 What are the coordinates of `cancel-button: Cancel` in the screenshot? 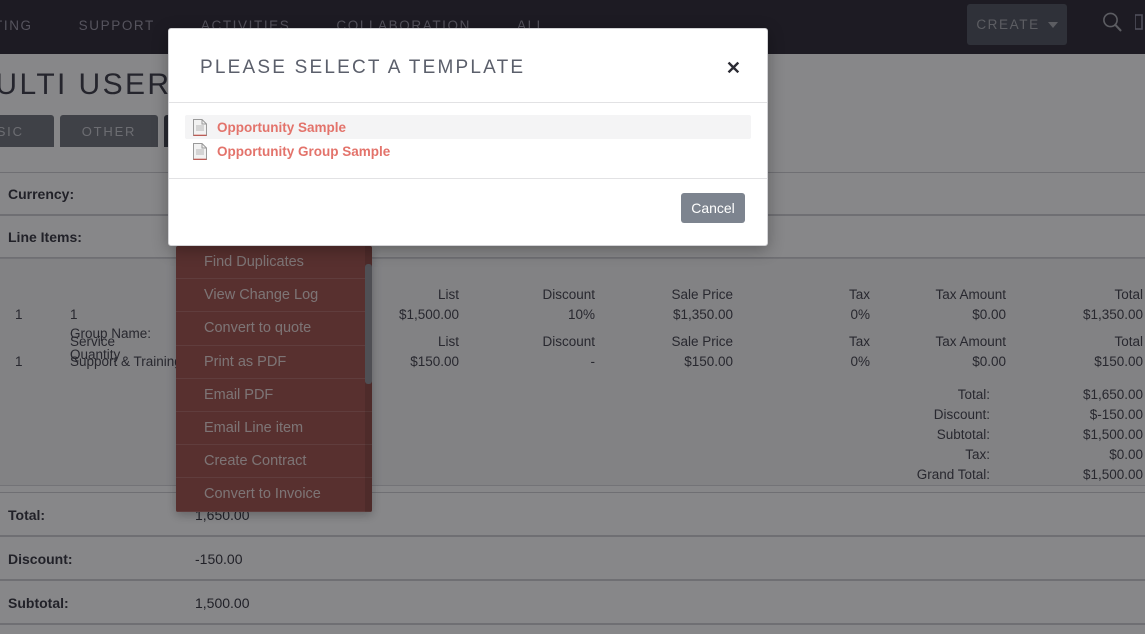 It's located at (713, 208).